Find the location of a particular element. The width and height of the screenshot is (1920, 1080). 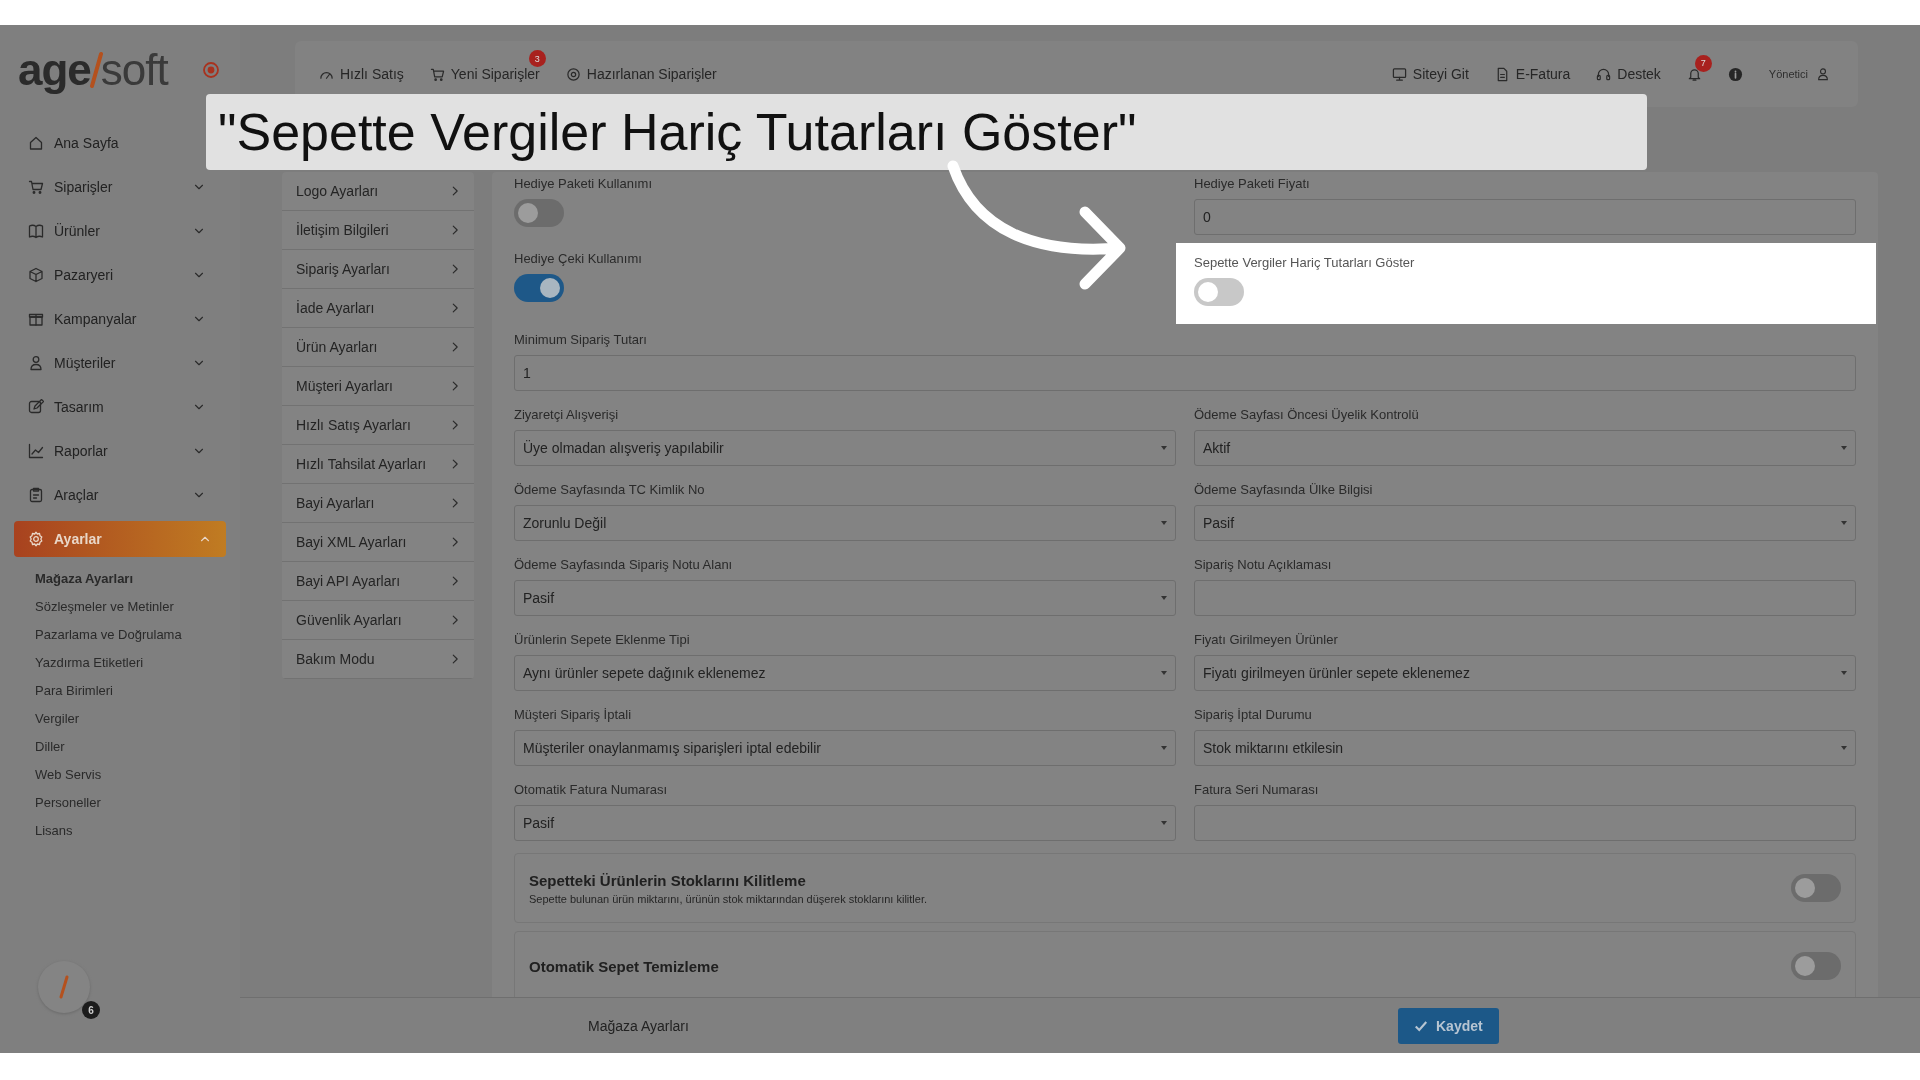

dropdown-field: Aynı ürünler sepete dağınık eklenemez is located at coordinates (845, 673).